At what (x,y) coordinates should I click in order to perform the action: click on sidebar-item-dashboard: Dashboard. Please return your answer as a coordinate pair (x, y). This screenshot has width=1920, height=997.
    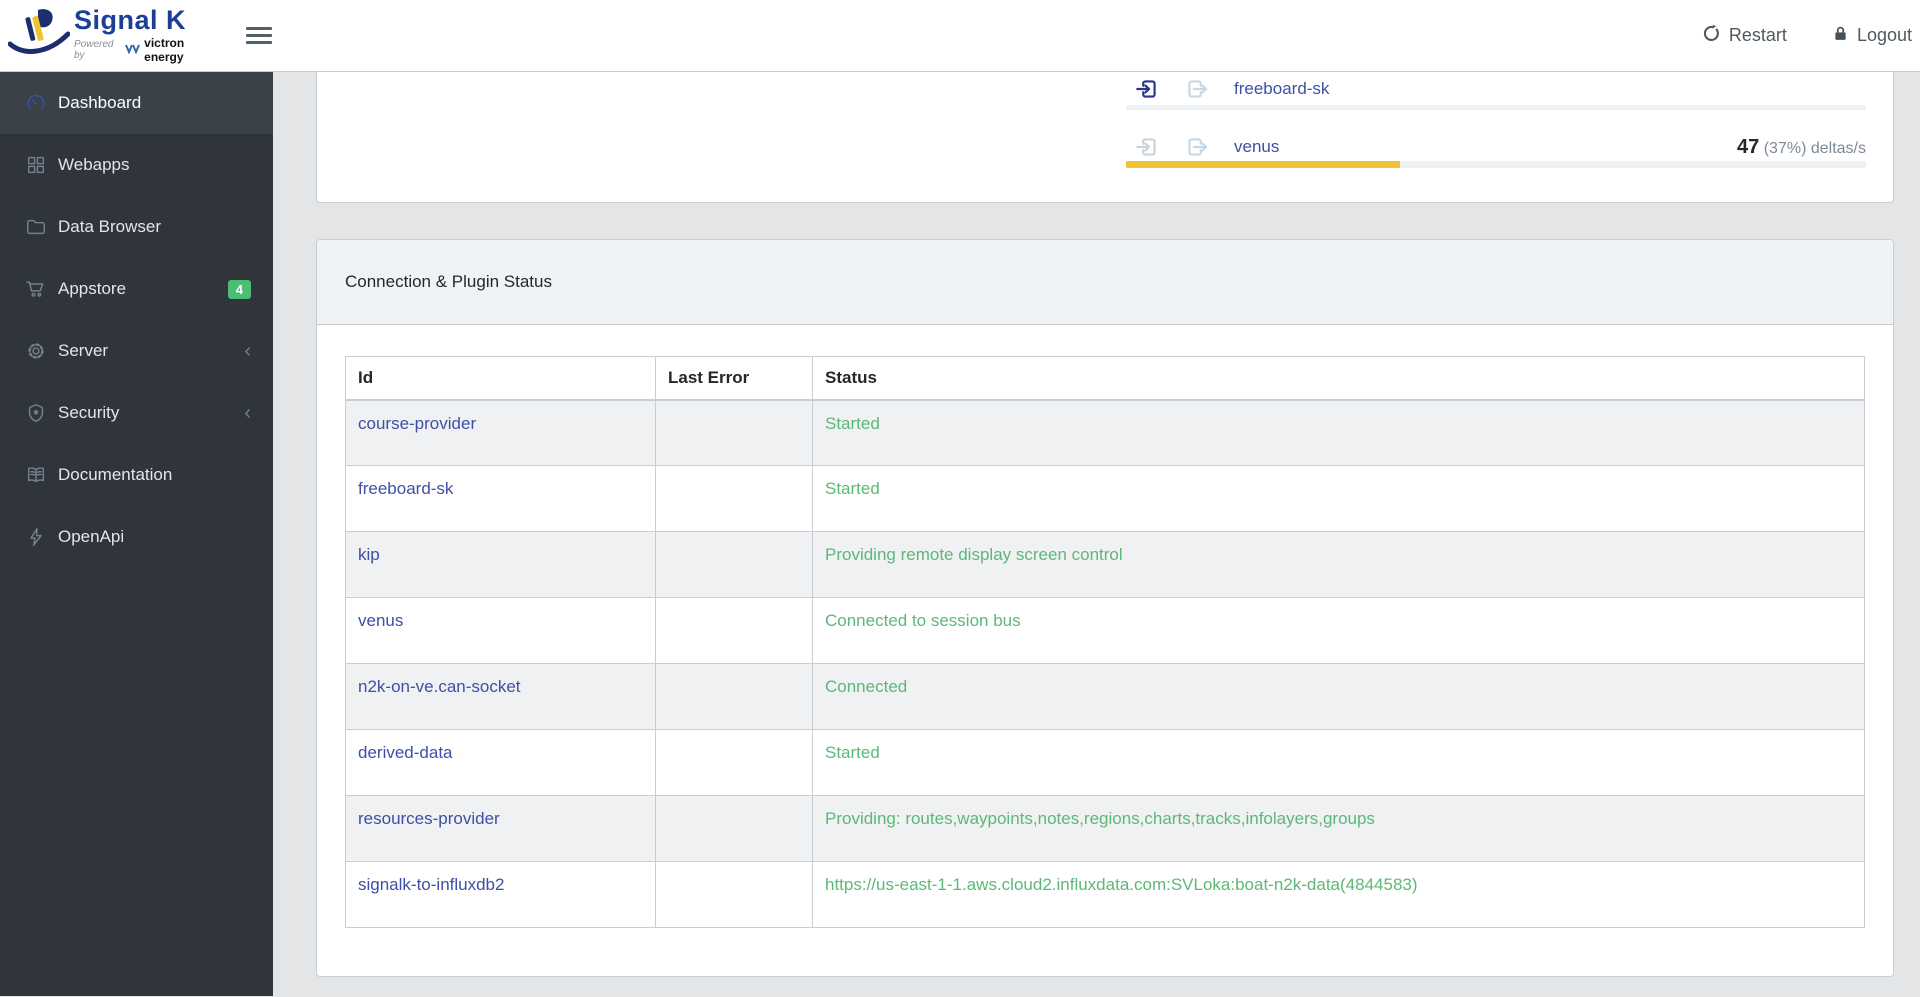
    Looking at the image, I should click on (136, 103).